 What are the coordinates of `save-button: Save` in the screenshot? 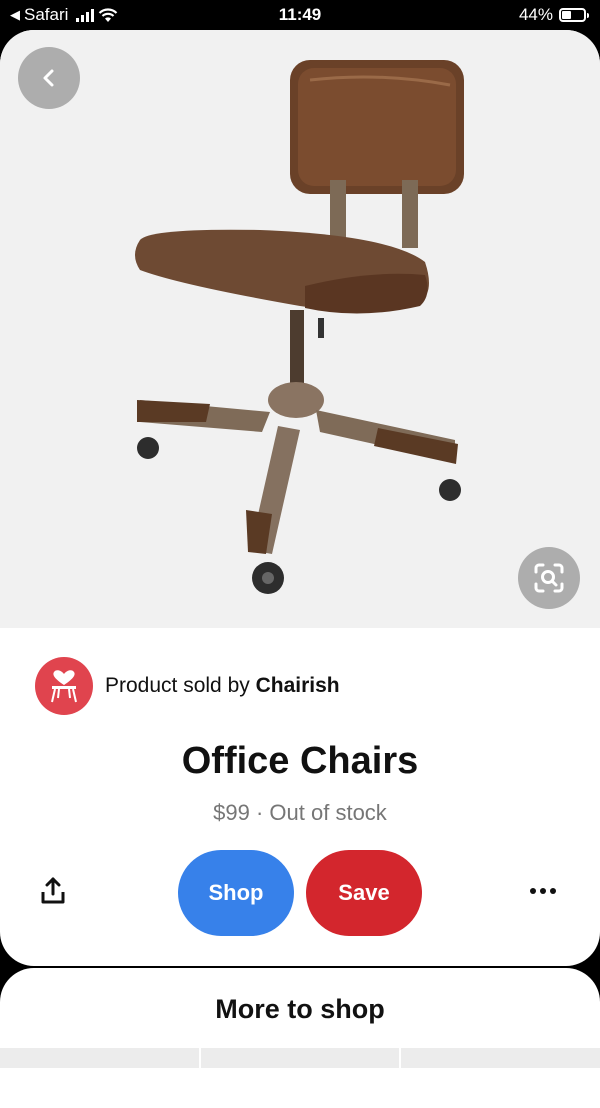 It's located at (364, 893).